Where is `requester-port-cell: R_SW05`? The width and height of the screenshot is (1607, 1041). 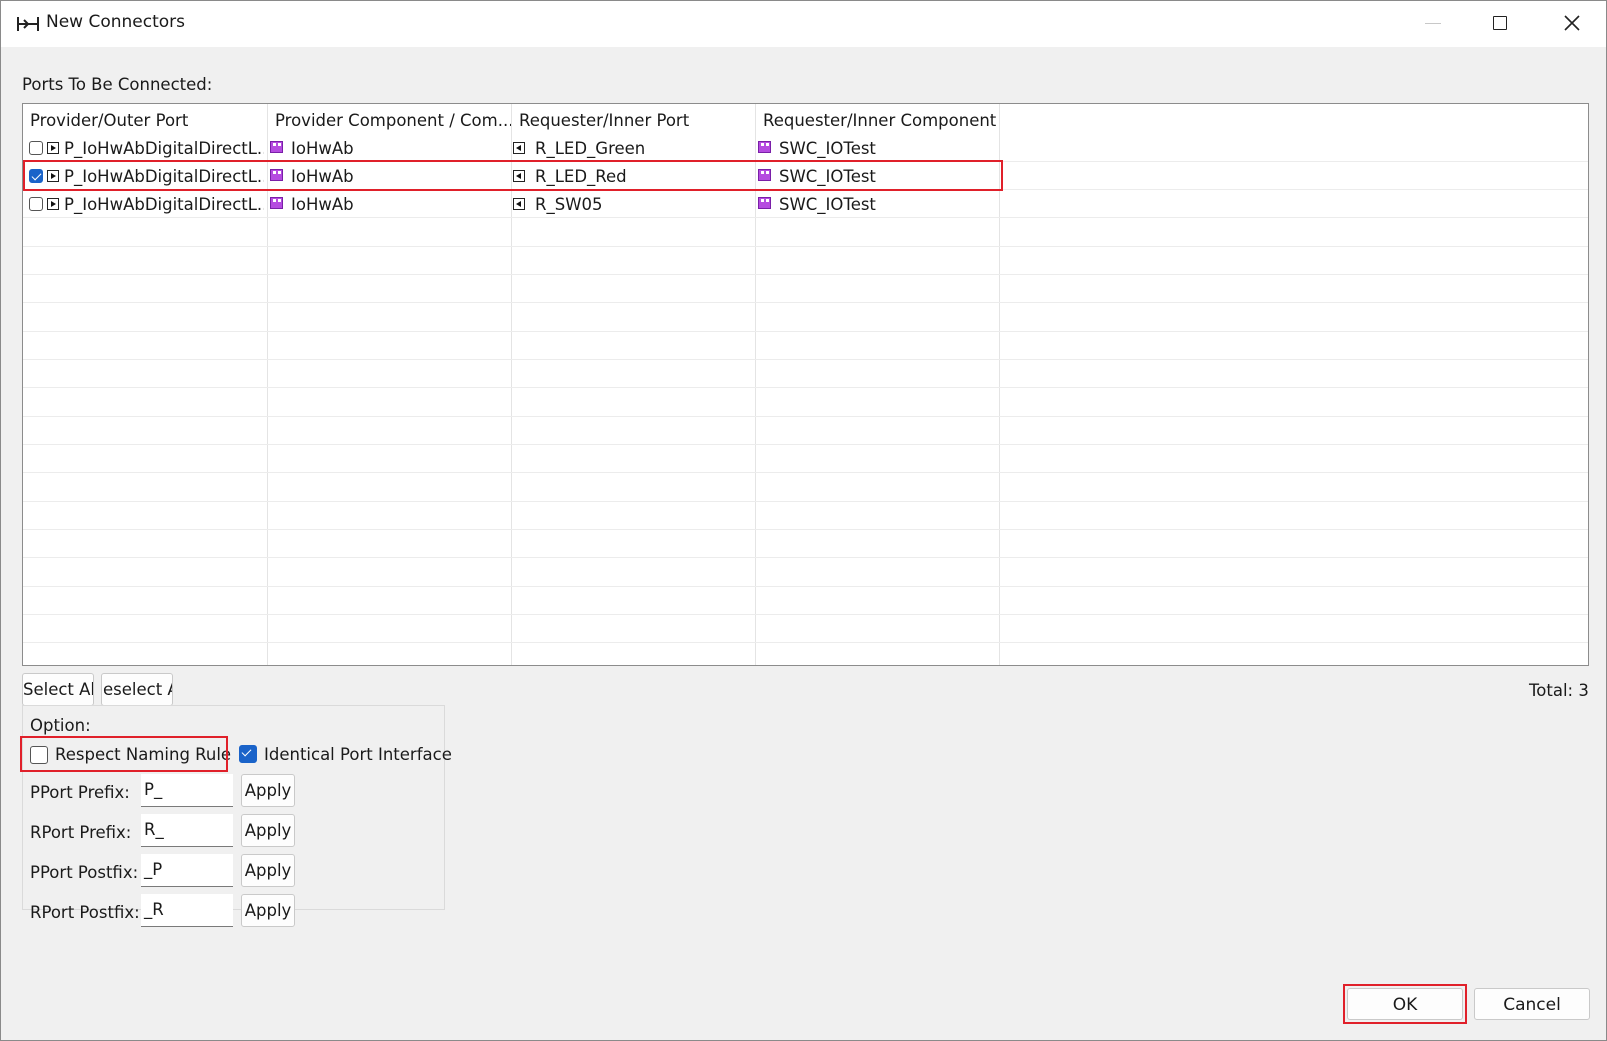 requester-port-cell: R_SW05 is located at coordinates (569, 204).